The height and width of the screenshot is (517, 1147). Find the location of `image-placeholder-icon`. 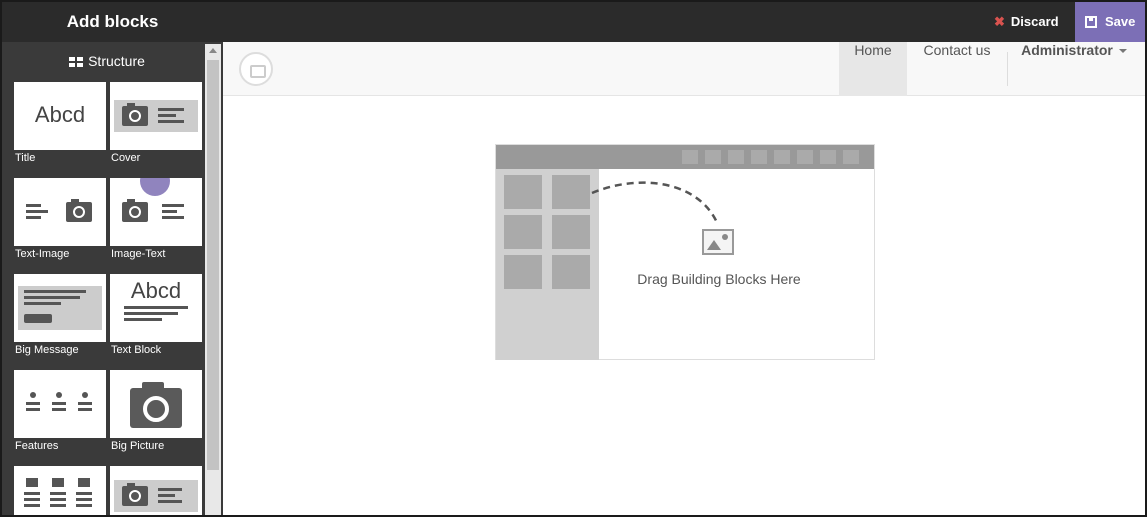

image-placeholder-icon is located at coordinates (718, 242).